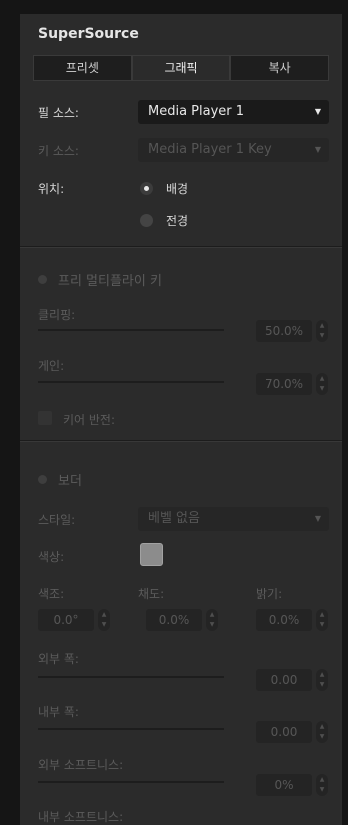  I want to click on tab-presets: 프리셋, so click(82, 68).